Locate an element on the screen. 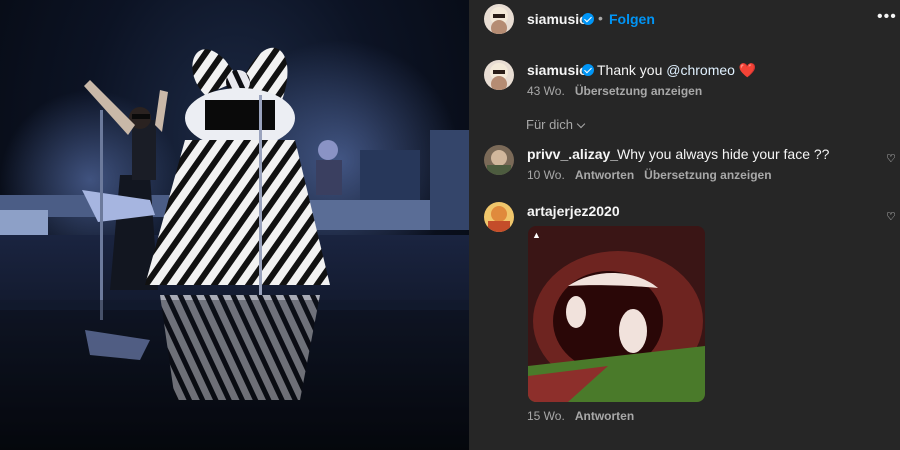  caption-text: Thank you @chromeo ❤️ is located at coordinates (676, 70).